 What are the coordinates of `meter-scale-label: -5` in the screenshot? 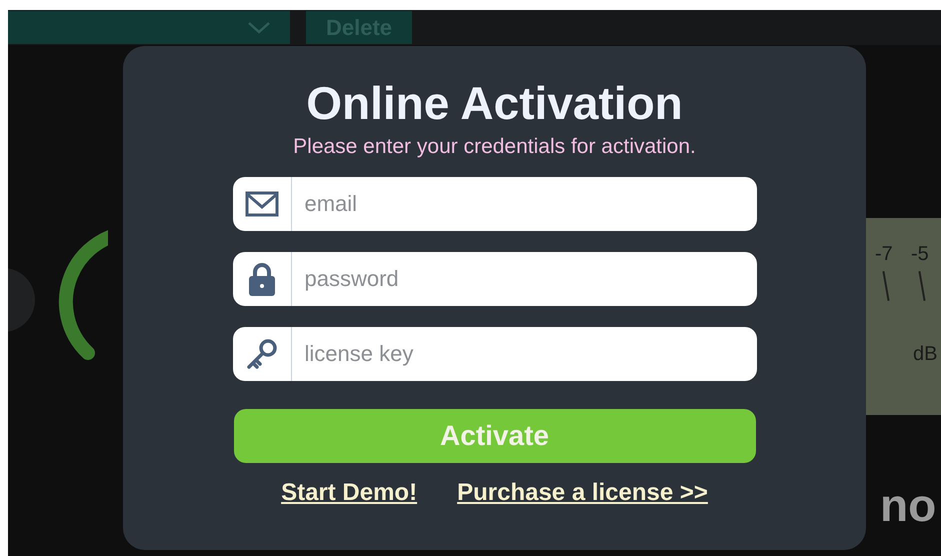 It's located at (920, 254).